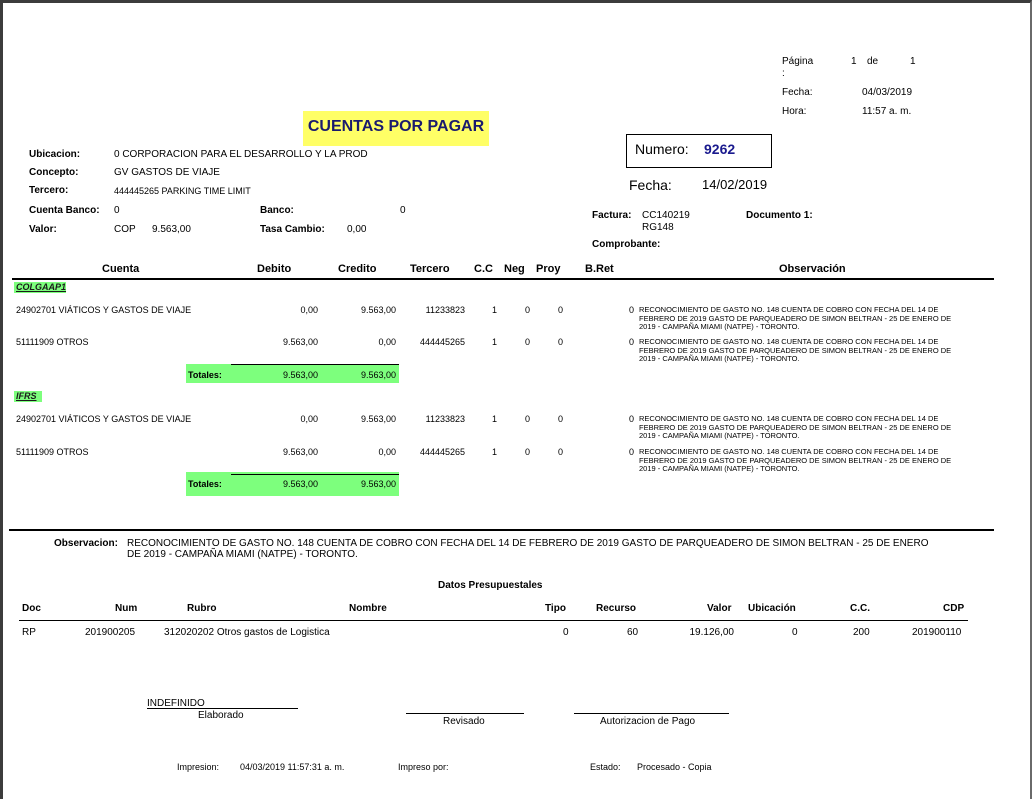 The height and width of the screenshot is (799, 1032). What do you see at coordinates (292, 767) in the screenshot?
I see `impresion-value: 04/03/2019 11:57:31 a. m.` at bounding box center [292, 767].